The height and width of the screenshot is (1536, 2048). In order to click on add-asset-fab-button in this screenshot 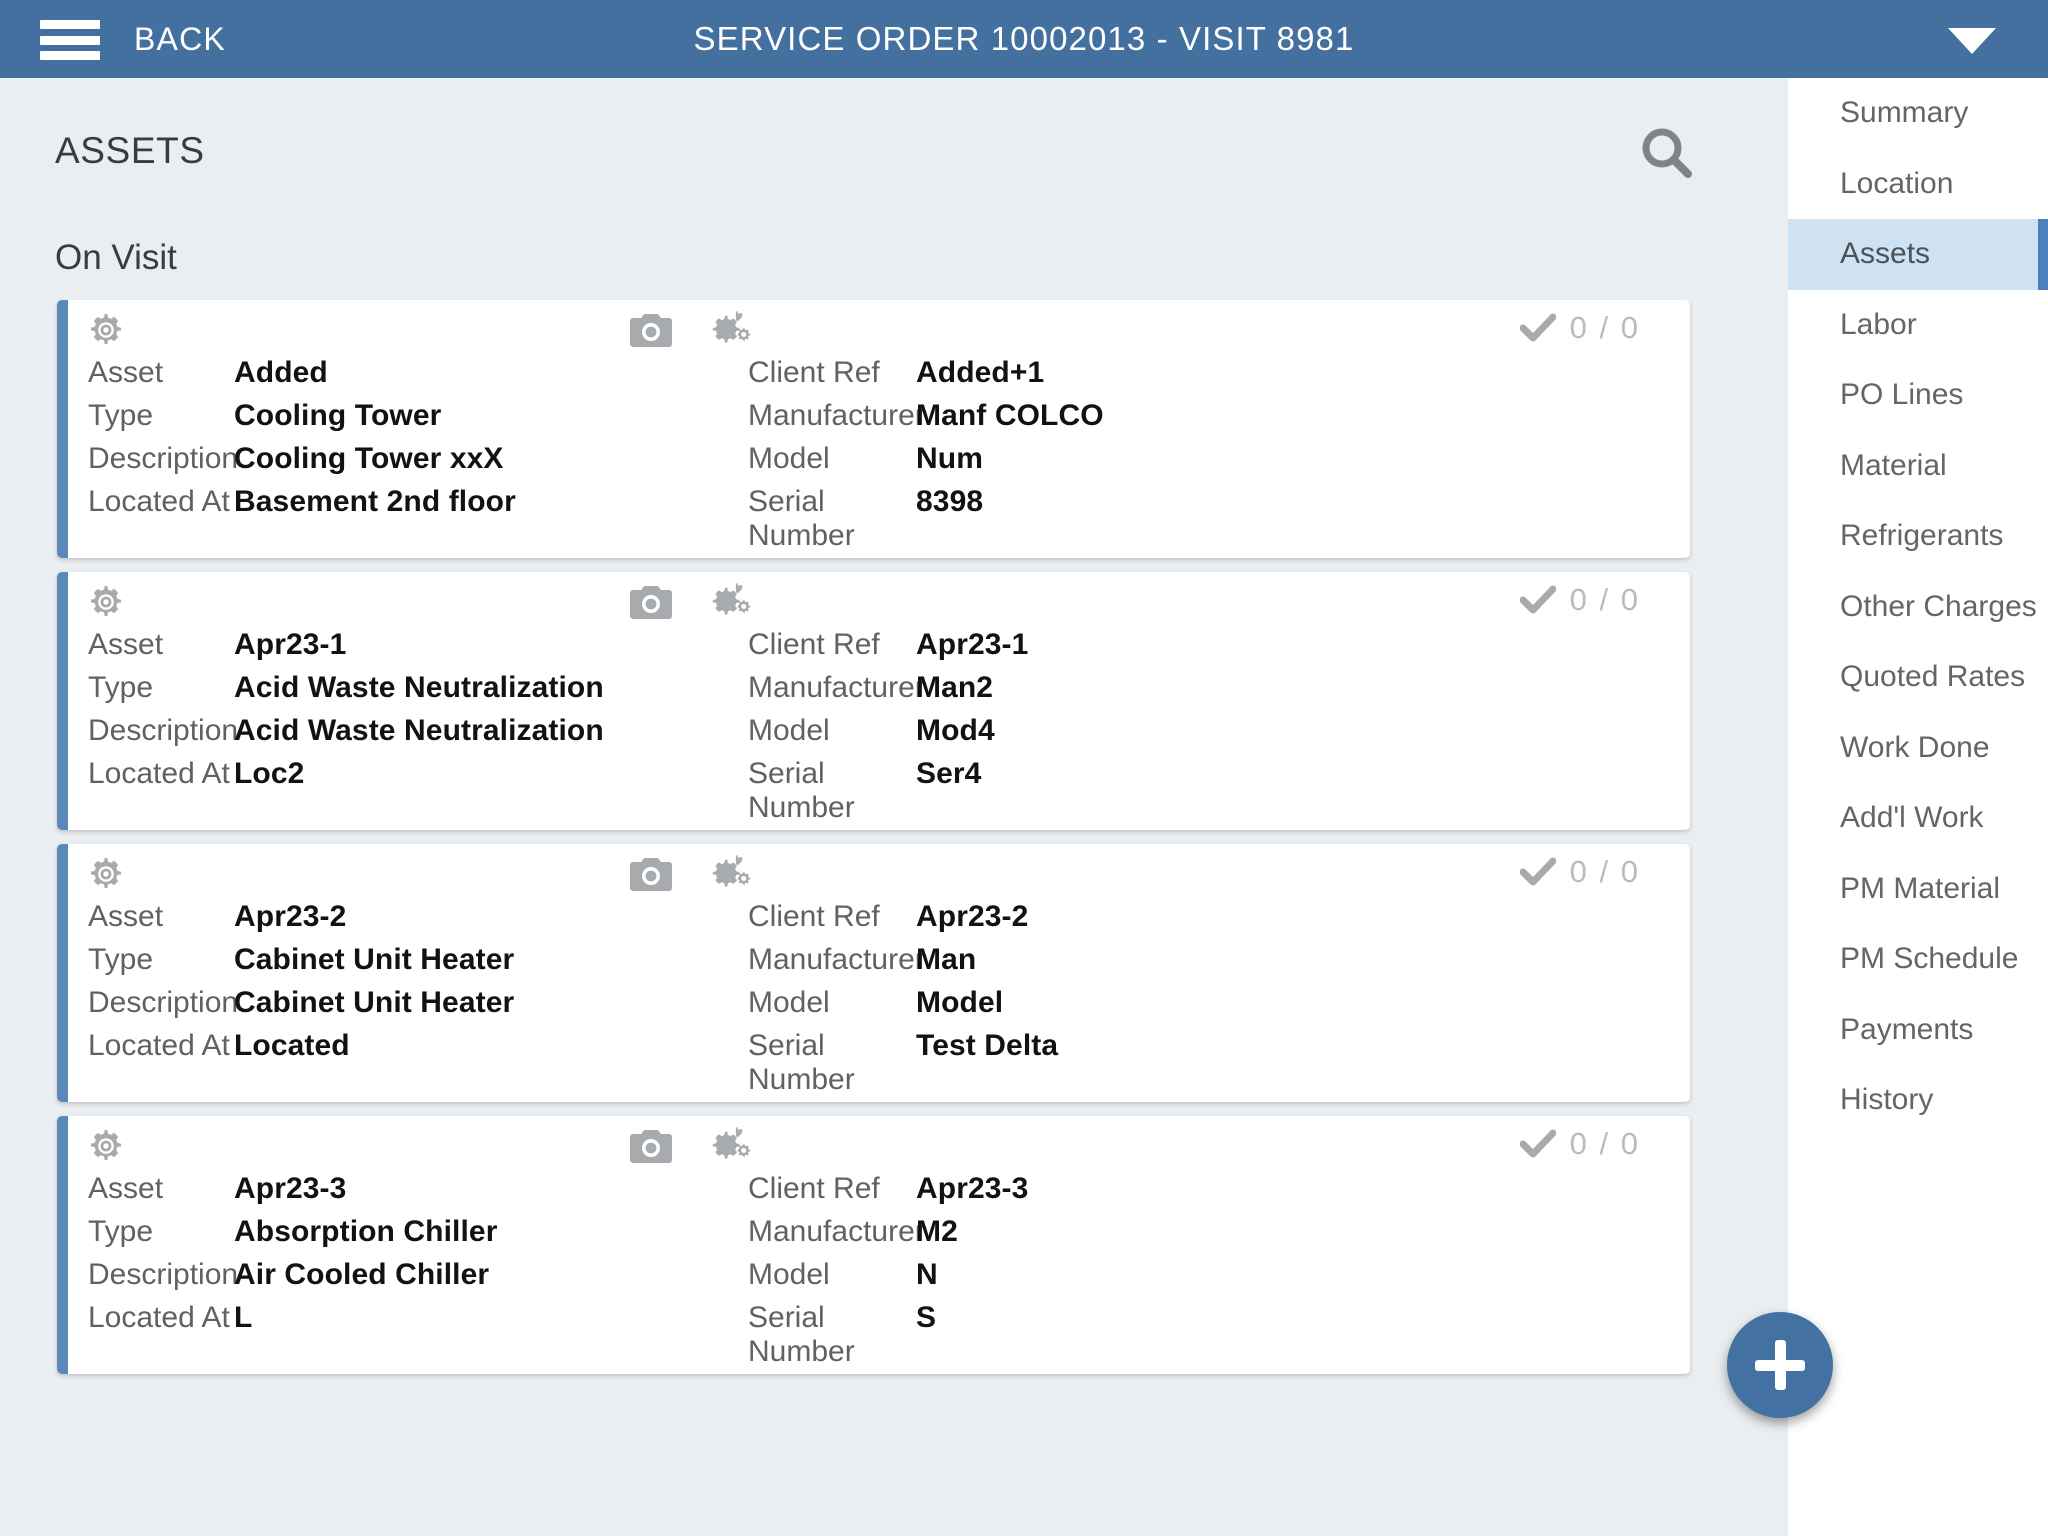, I will do `click(1780, 1365)`.